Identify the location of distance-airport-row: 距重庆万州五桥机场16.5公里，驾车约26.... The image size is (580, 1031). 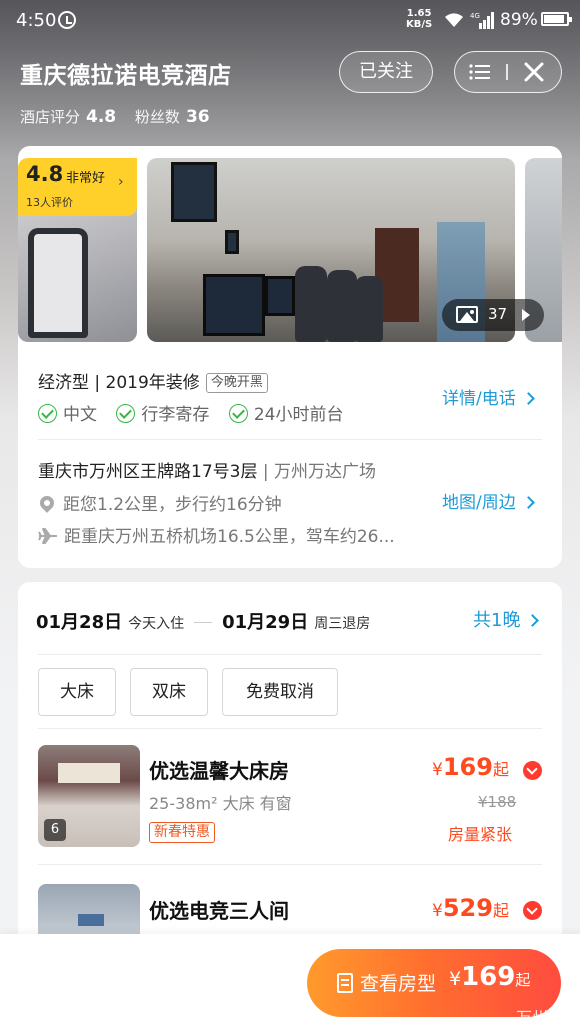
(216, 534).